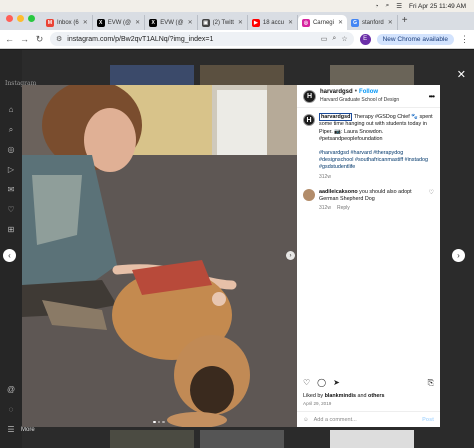 This screenshot has width=474, height=448. I want to click on messages-icon: ✉, so click(11, 190).